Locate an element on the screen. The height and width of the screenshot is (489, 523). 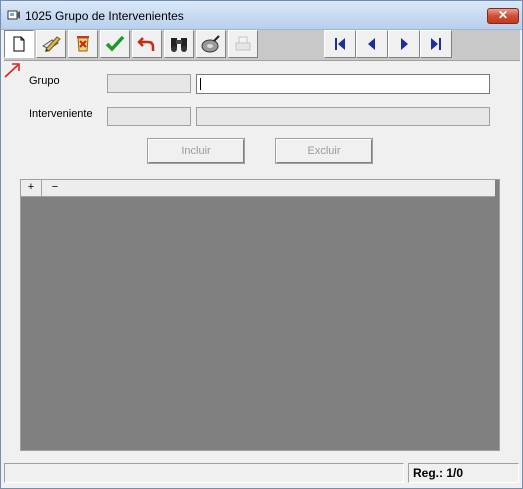
edit-pencil-icon is located at coordinates (51, 44).